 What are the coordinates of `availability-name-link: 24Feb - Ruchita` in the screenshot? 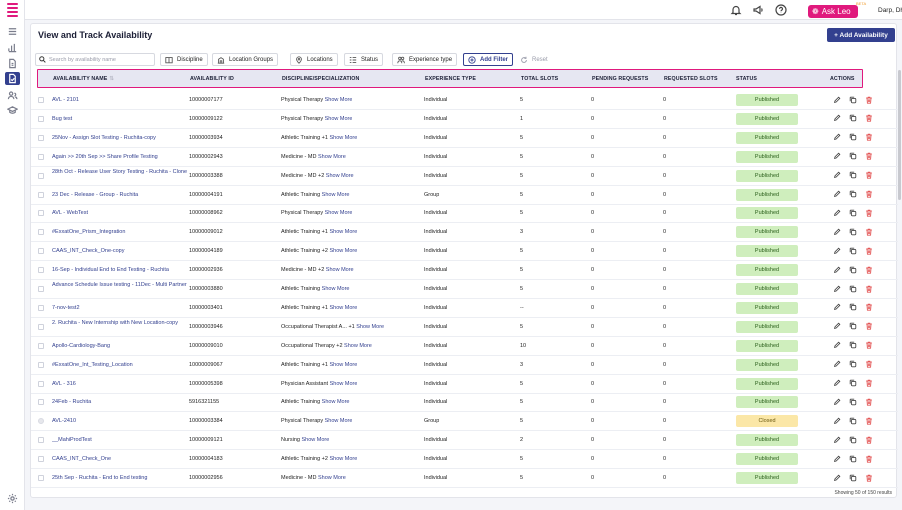 It's located at (127, 402).